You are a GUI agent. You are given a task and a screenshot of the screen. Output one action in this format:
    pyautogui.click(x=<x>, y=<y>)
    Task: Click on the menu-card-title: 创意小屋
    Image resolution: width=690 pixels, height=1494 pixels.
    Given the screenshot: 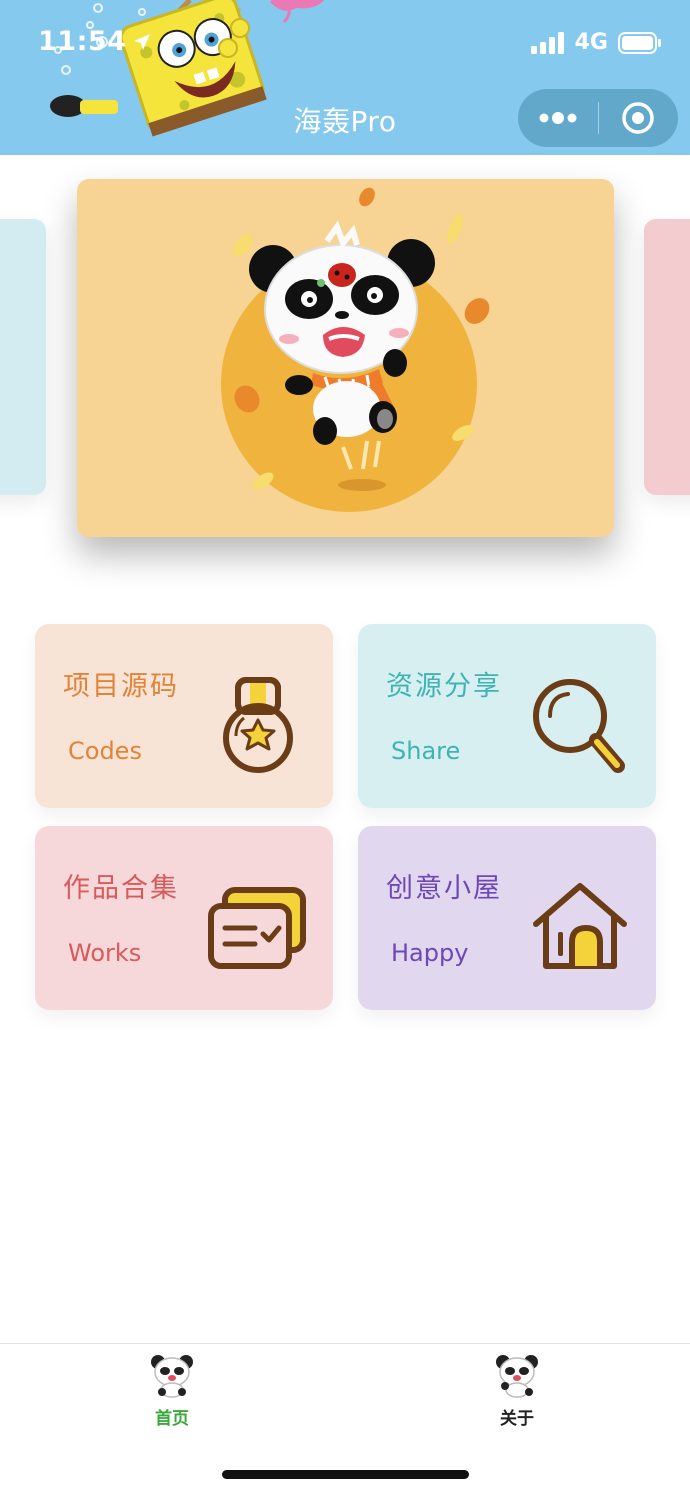 What is the action you would take?
    pyautogui.click(x=444, y=888)
    